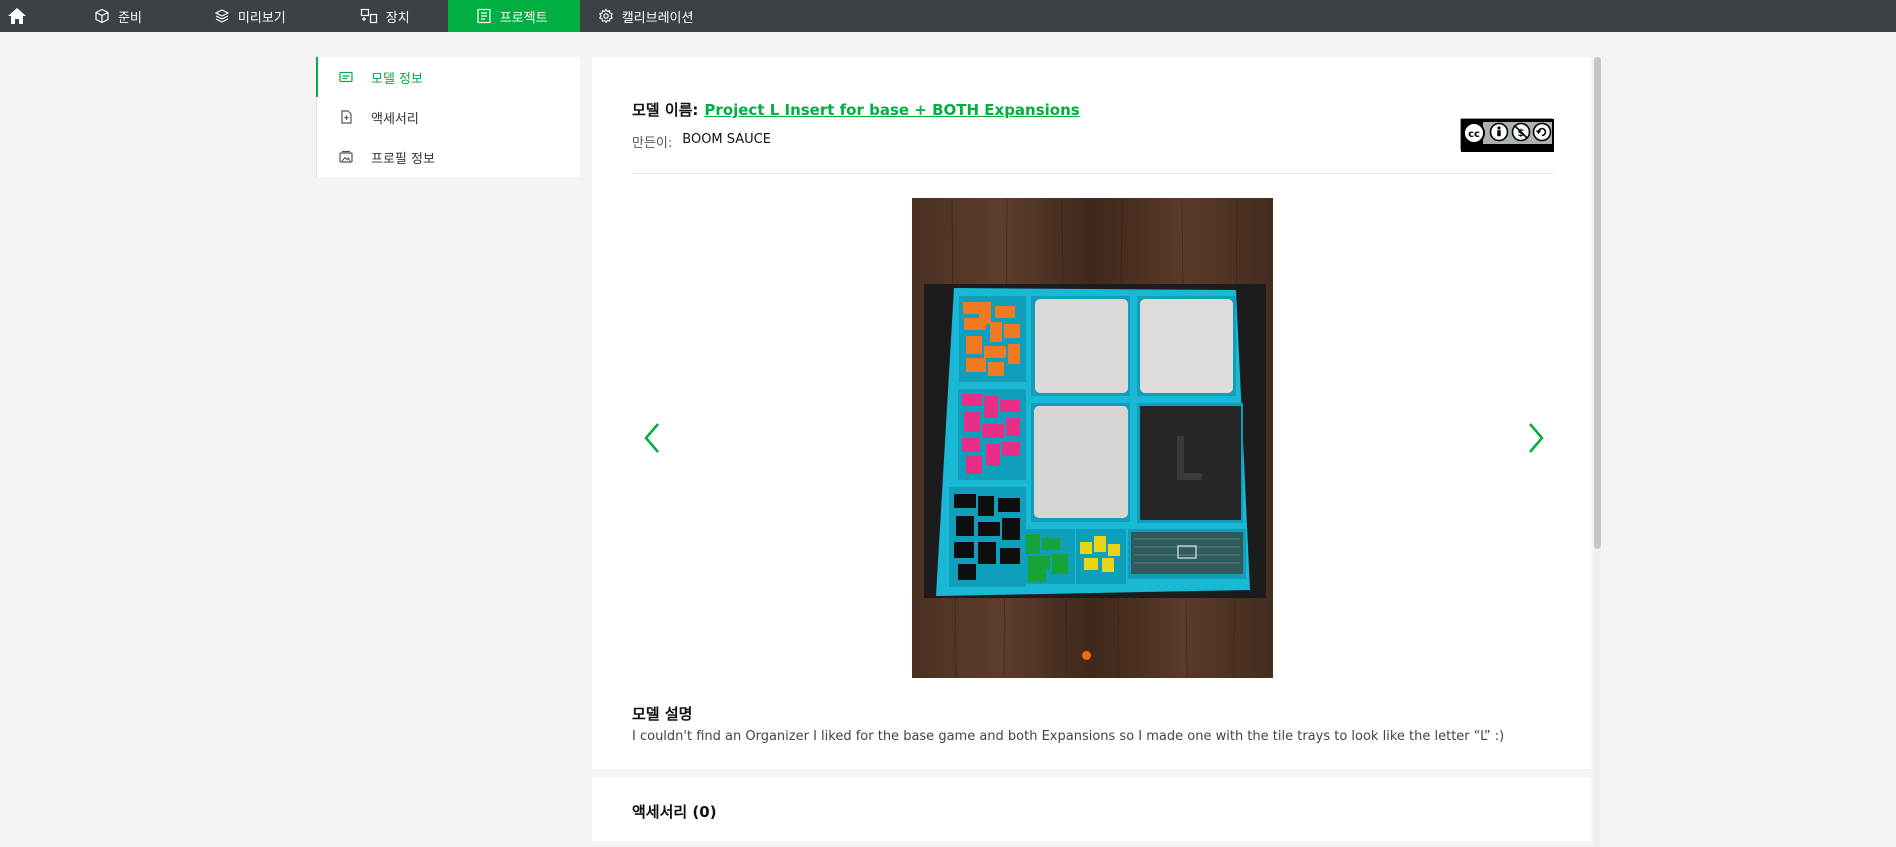  What do you see at coordinates (657, 18) in the screenshot?
I see `tab-label: 캘리브레이션` at bounding box center [657, 18].